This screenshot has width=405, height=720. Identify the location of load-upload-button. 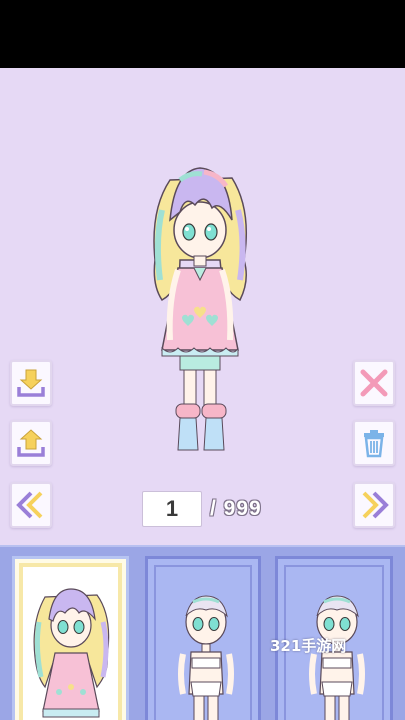
(31, 443).